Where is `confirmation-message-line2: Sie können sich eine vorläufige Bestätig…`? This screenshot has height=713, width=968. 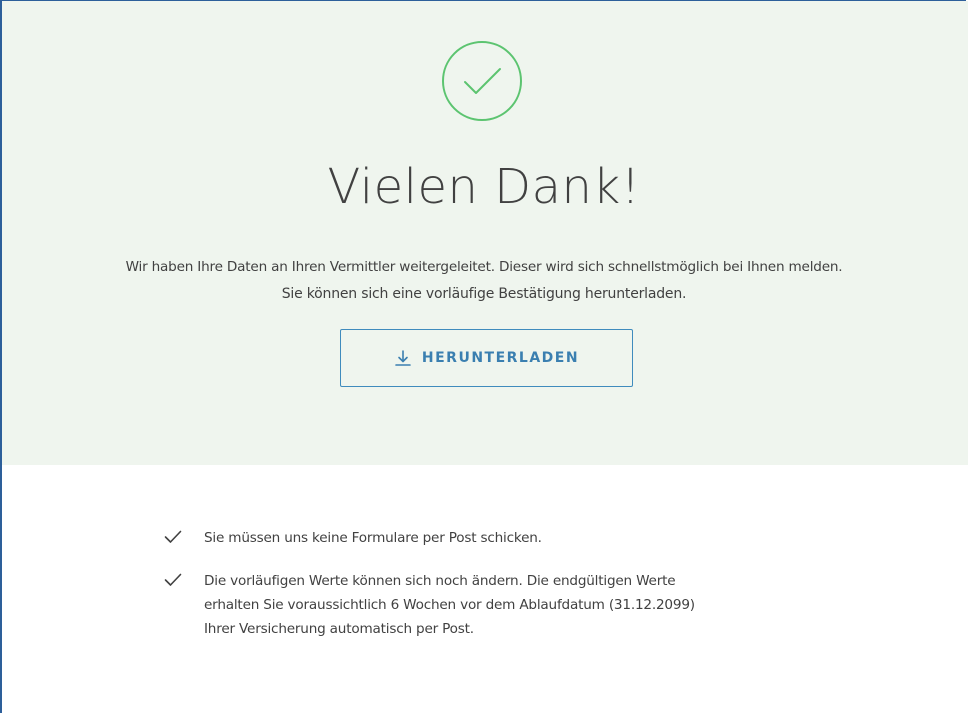
confirmation-message-line2: Sie können sich eine vorläufige Bestätig… is located at coordinates (484, 294).